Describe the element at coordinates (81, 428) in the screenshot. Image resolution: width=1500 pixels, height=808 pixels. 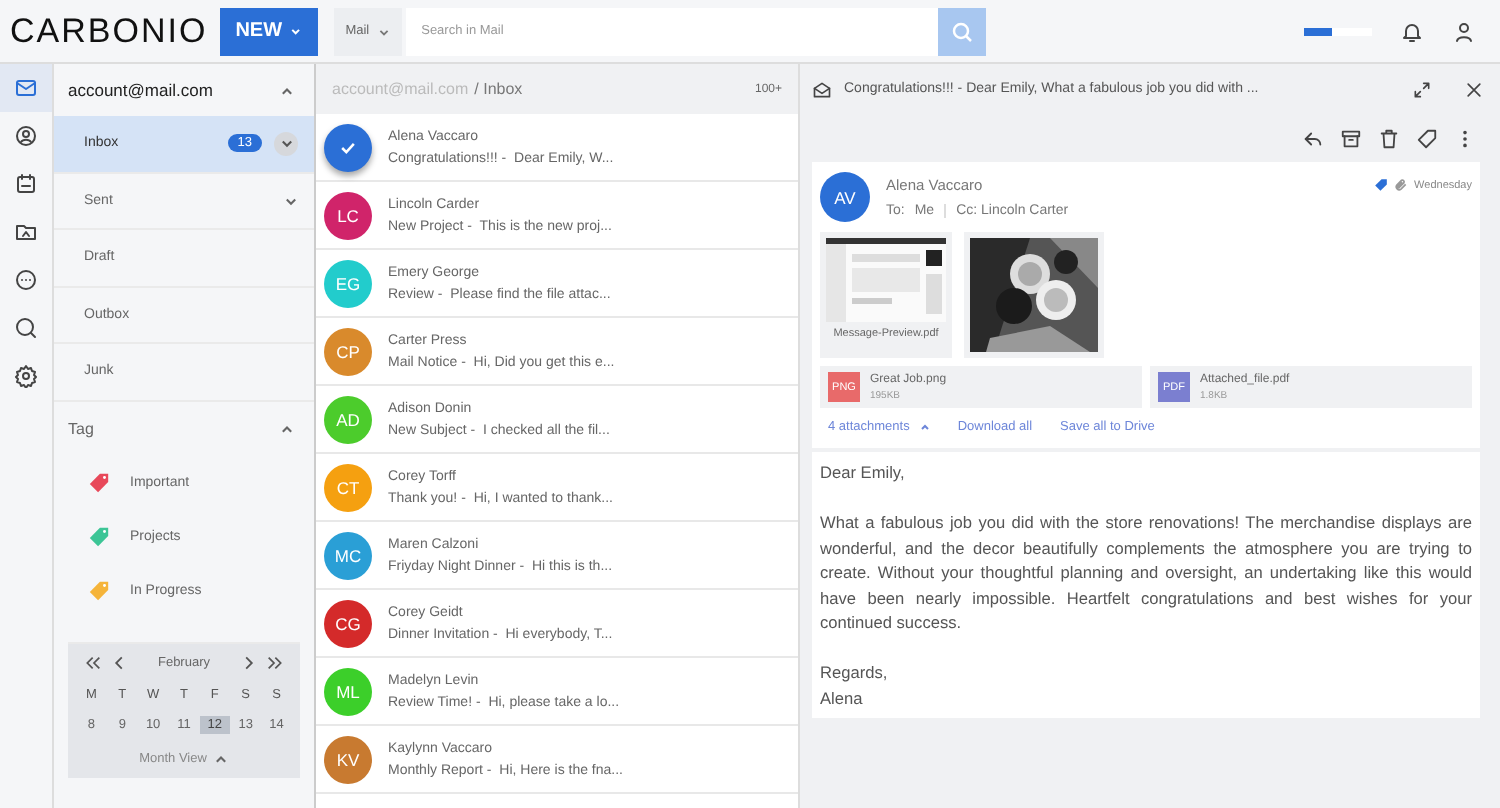
I see `tag-header: Tag` at that location.